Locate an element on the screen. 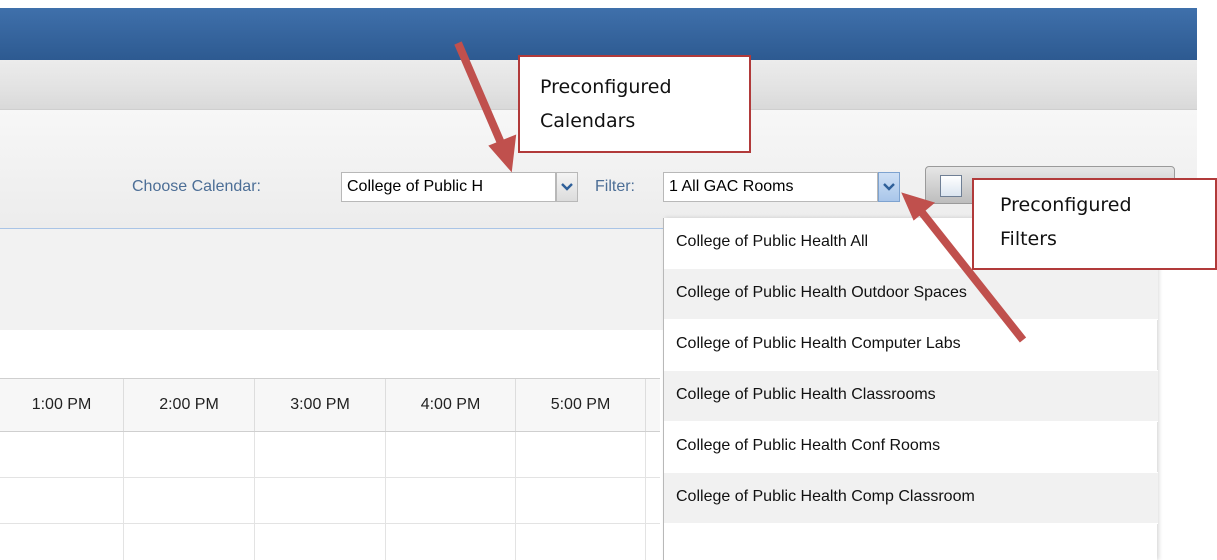 This screenshot has width=1217, height=560. choose-calendar-label: Choose Calendar: is located at coordinates (196, 186).